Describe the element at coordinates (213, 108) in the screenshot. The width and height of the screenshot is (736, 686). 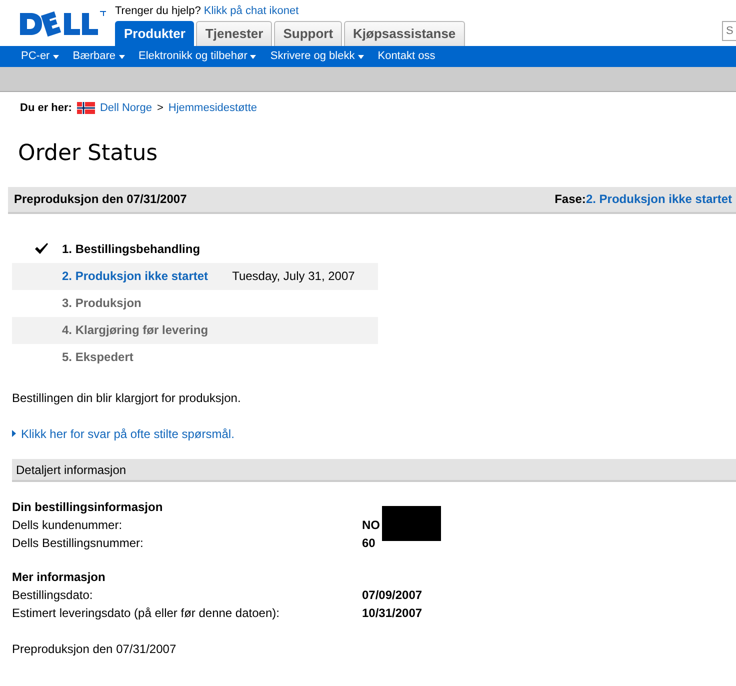
I see `breadcrumb-link: Hjemmesidestøtte` at that location.